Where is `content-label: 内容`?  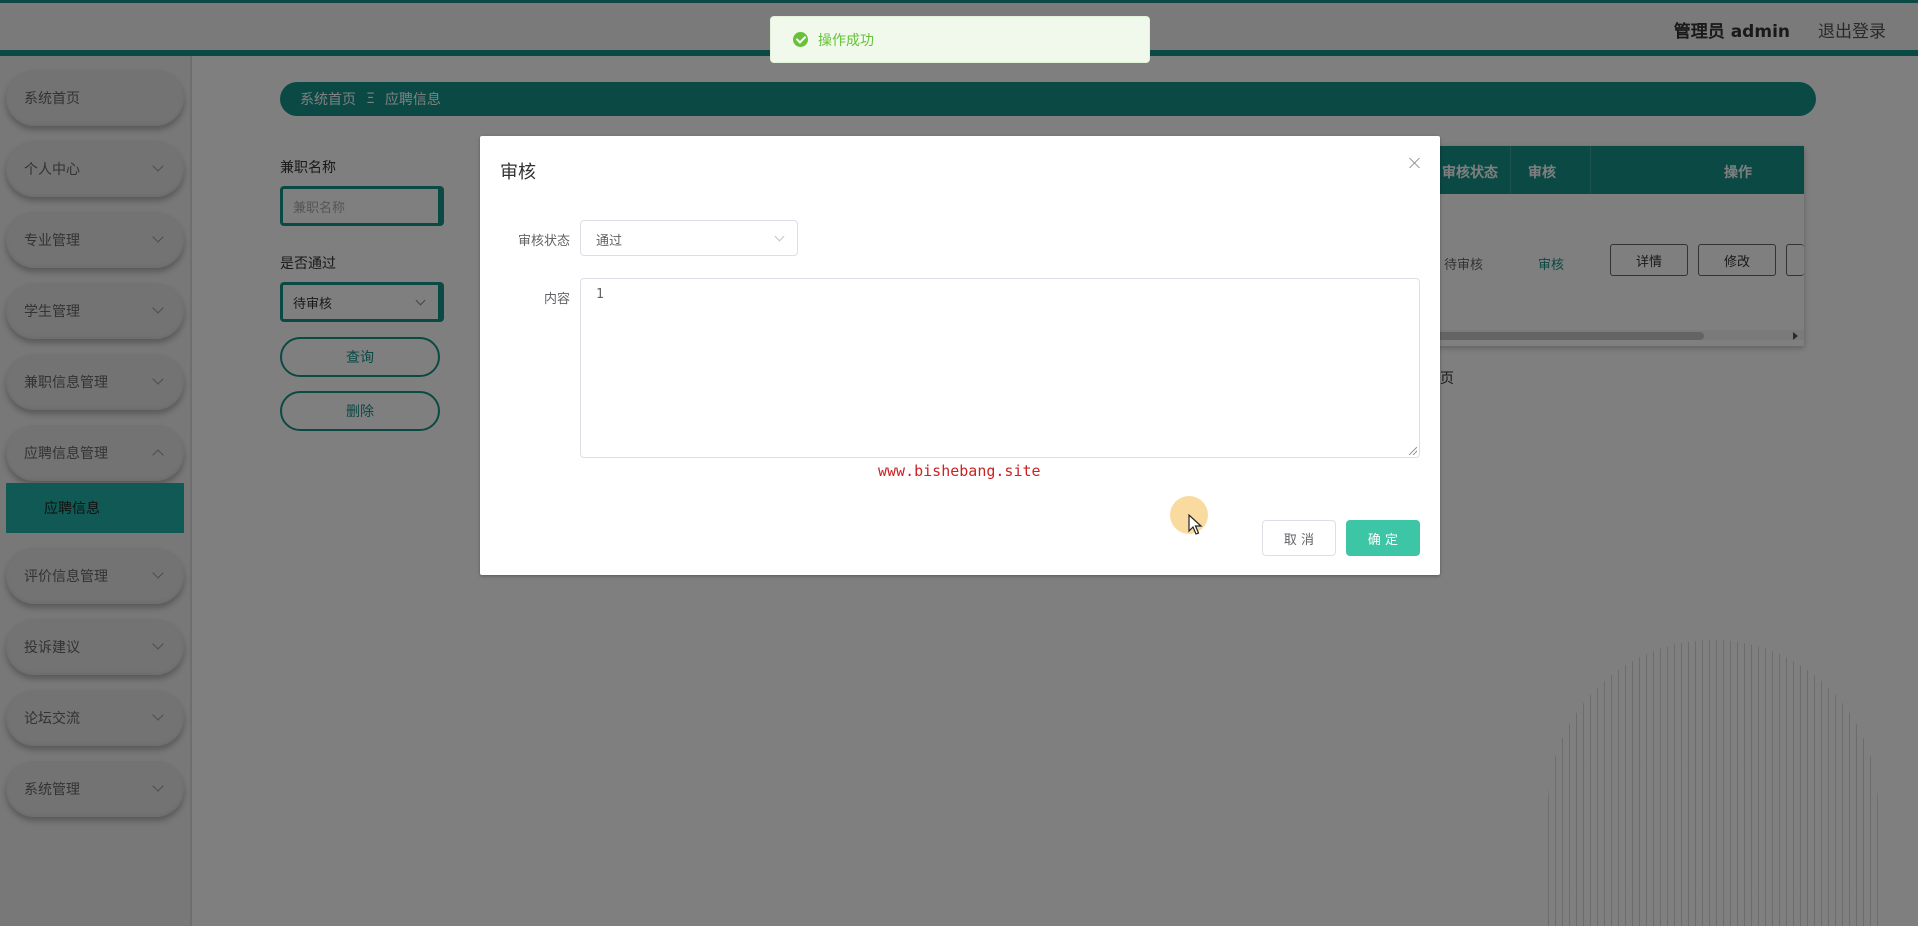 content-label: 内容 is located at coordinates (556, 299).